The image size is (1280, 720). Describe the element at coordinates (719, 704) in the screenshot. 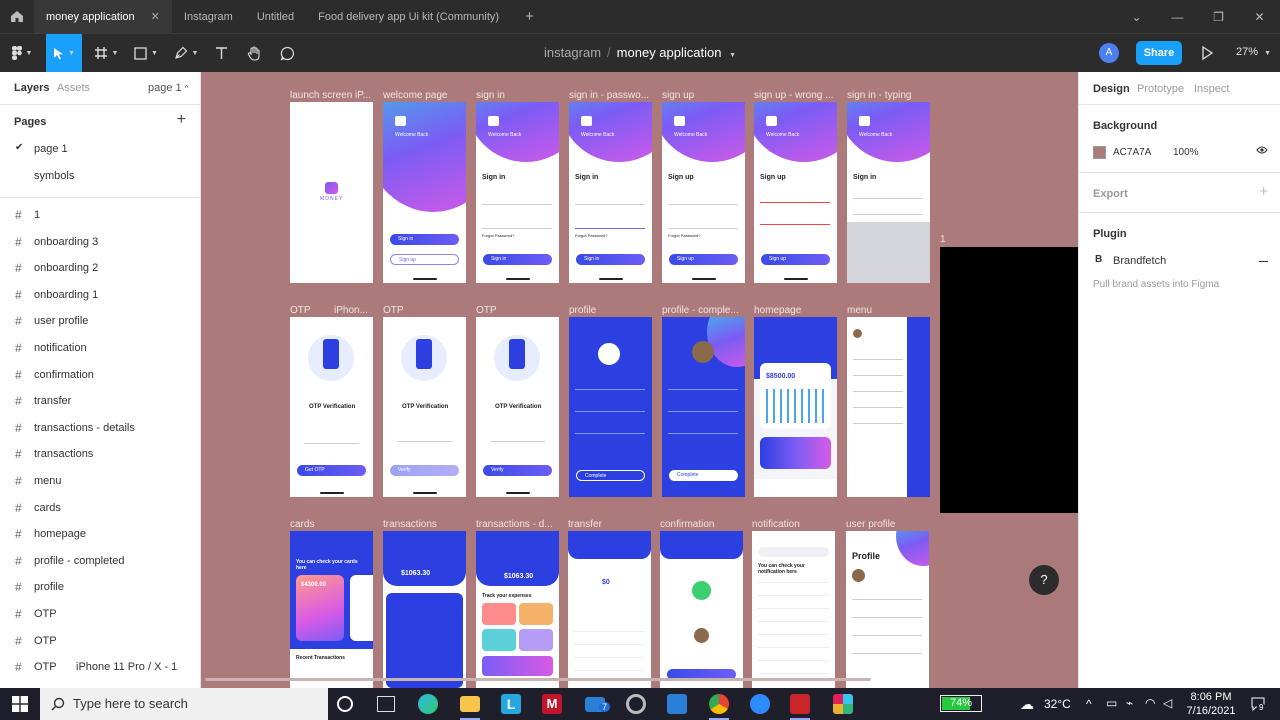

I see `chrome-icon` at that location.